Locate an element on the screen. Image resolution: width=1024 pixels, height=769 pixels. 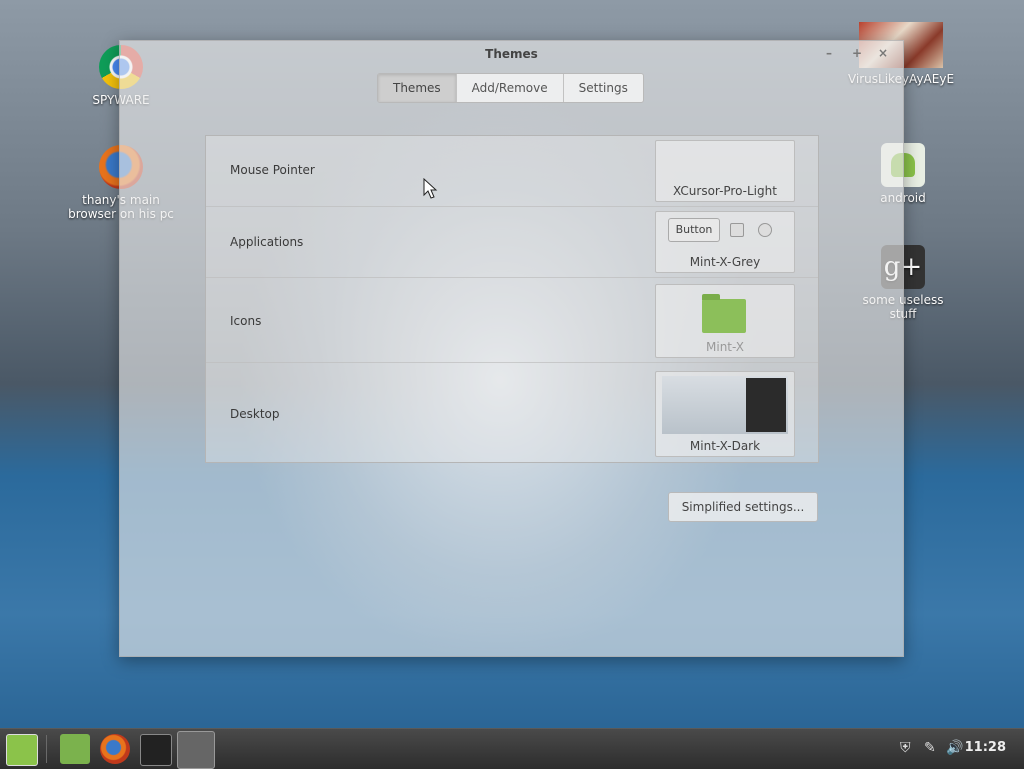
themes-settings-icon is located at coordinates (196, 750).